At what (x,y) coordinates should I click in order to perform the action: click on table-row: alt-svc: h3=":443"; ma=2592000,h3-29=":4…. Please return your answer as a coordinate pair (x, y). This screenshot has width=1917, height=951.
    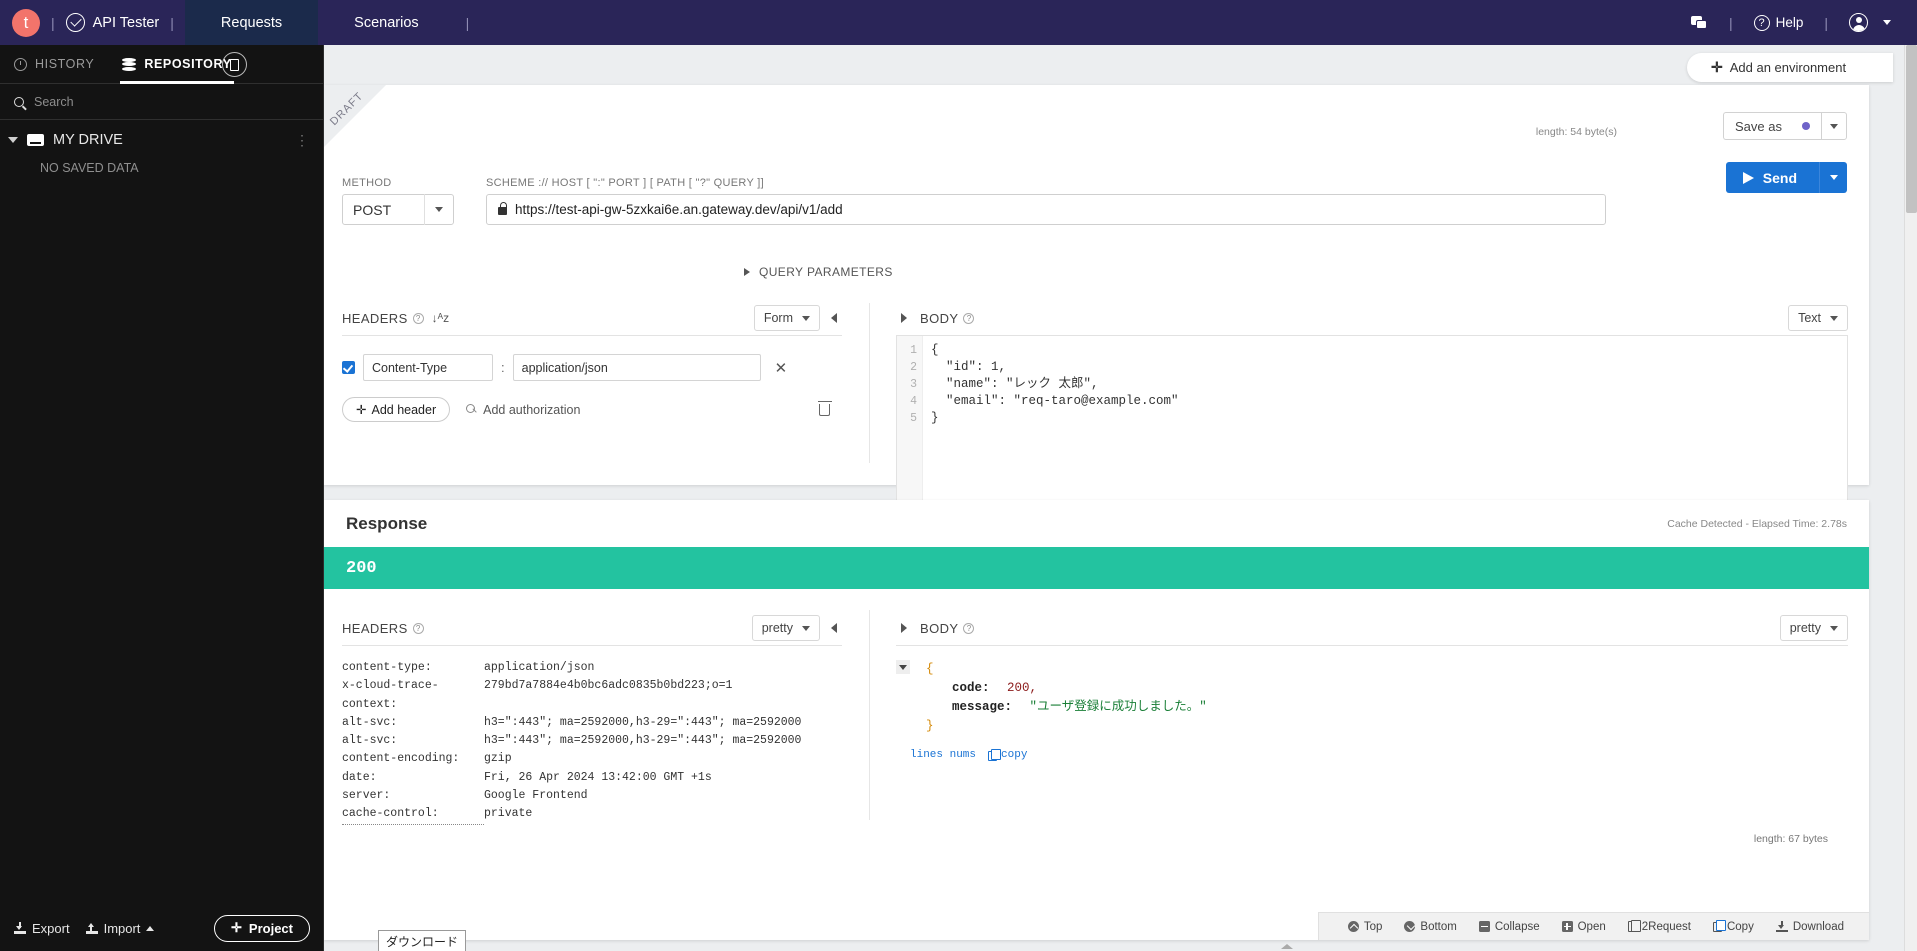
    Looking at the image, I should click on (592, 723).